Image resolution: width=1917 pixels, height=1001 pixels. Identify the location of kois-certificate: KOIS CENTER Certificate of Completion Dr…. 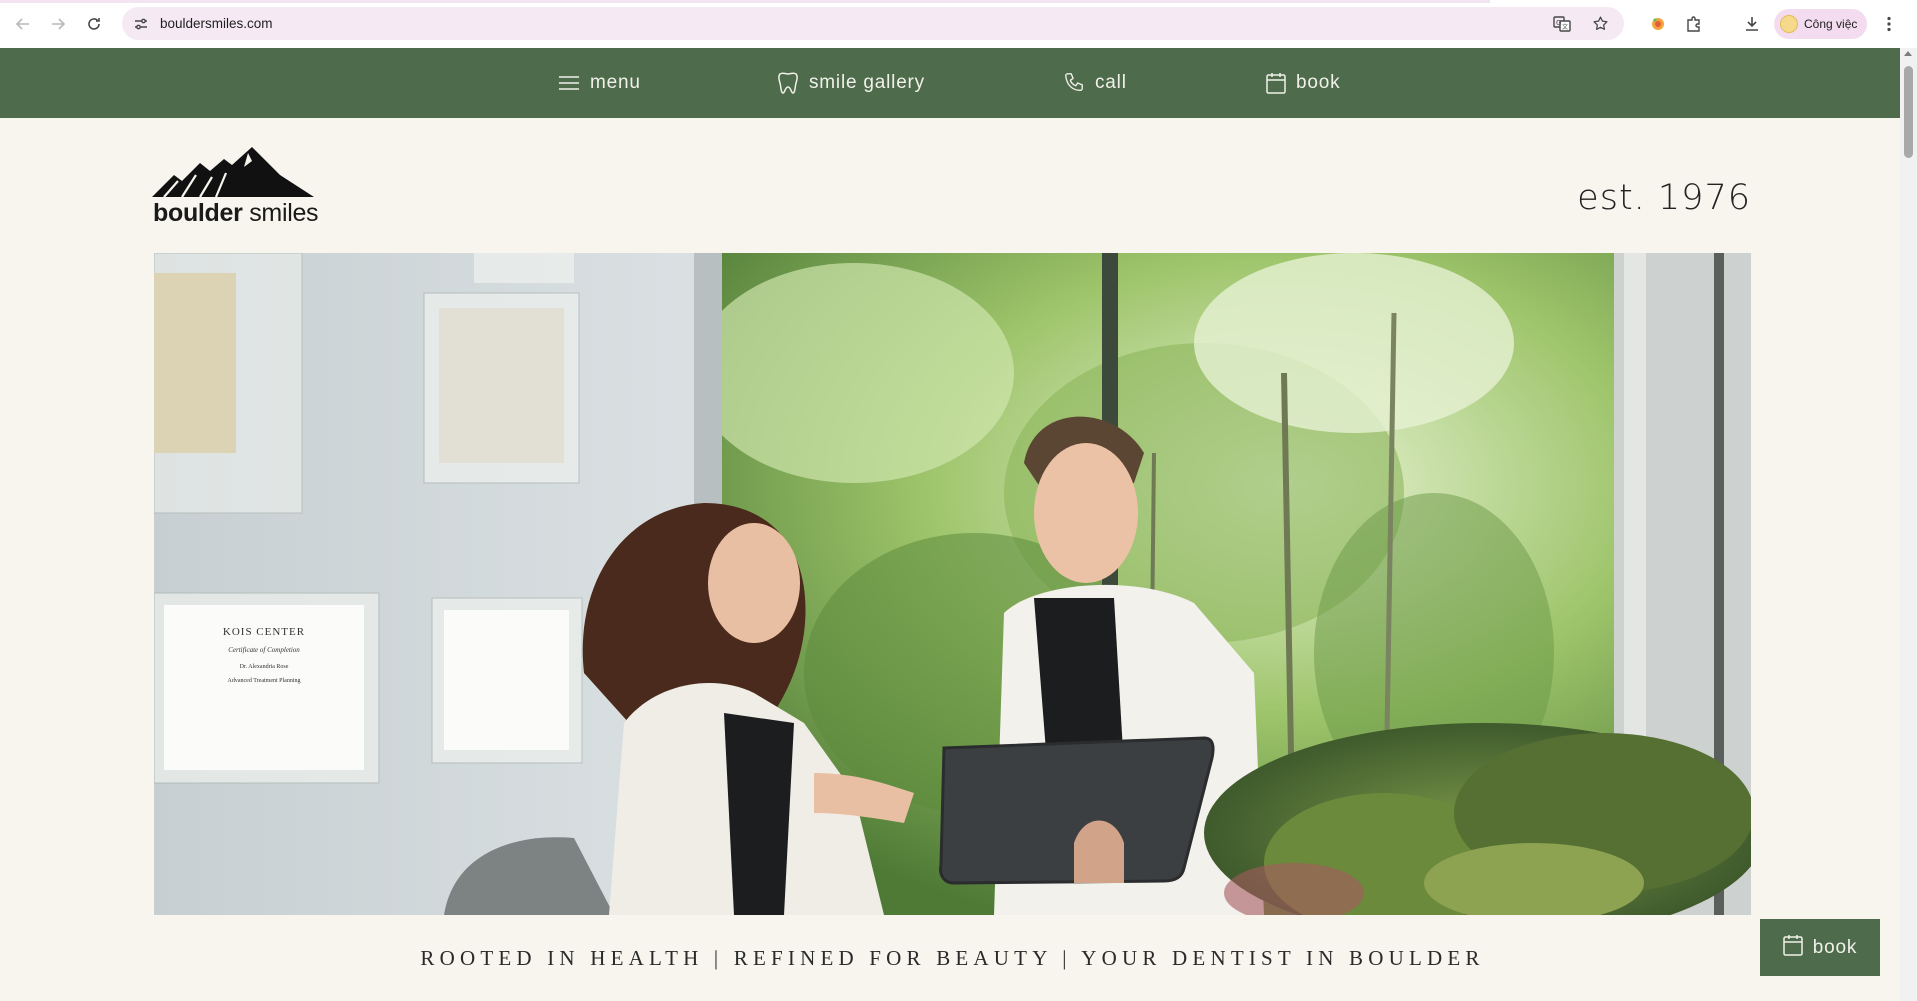
(264, 655).